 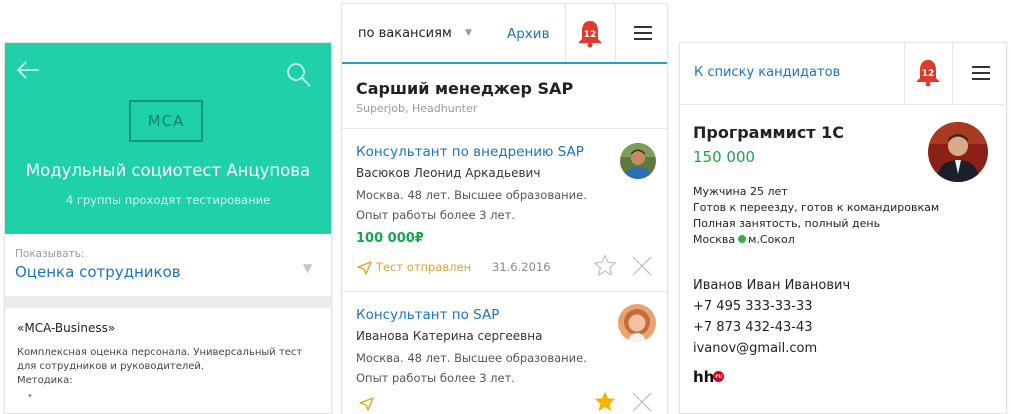 What do you see at coordinates (816, 207) in the screenshot?
I see `relocation-info: Готов к переезду, готов к командировкам` at bounding box center [816, 207].